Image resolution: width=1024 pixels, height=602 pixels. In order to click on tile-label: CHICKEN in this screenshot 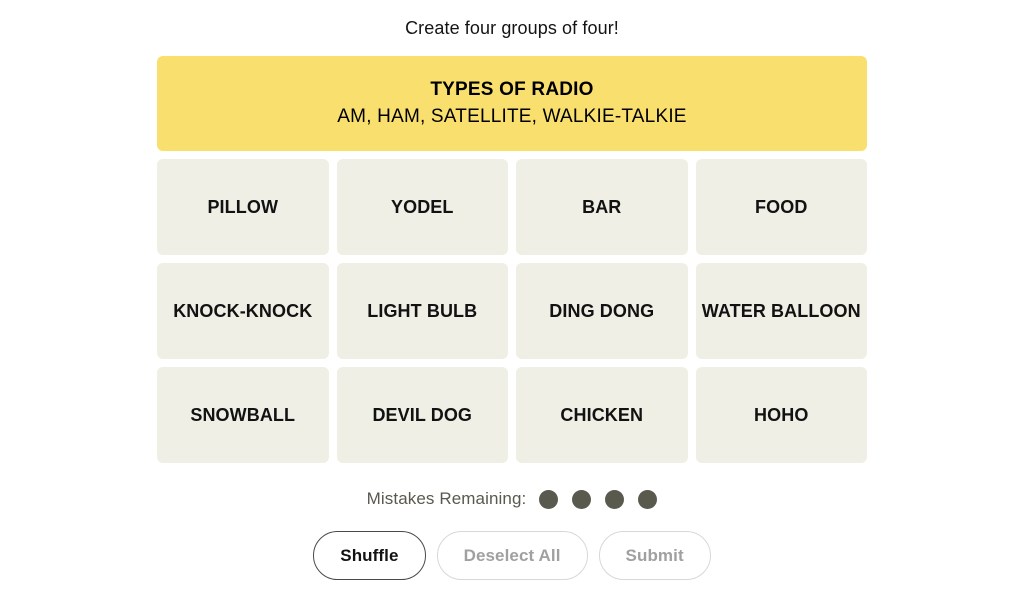, I will do `click(602, 414)`.